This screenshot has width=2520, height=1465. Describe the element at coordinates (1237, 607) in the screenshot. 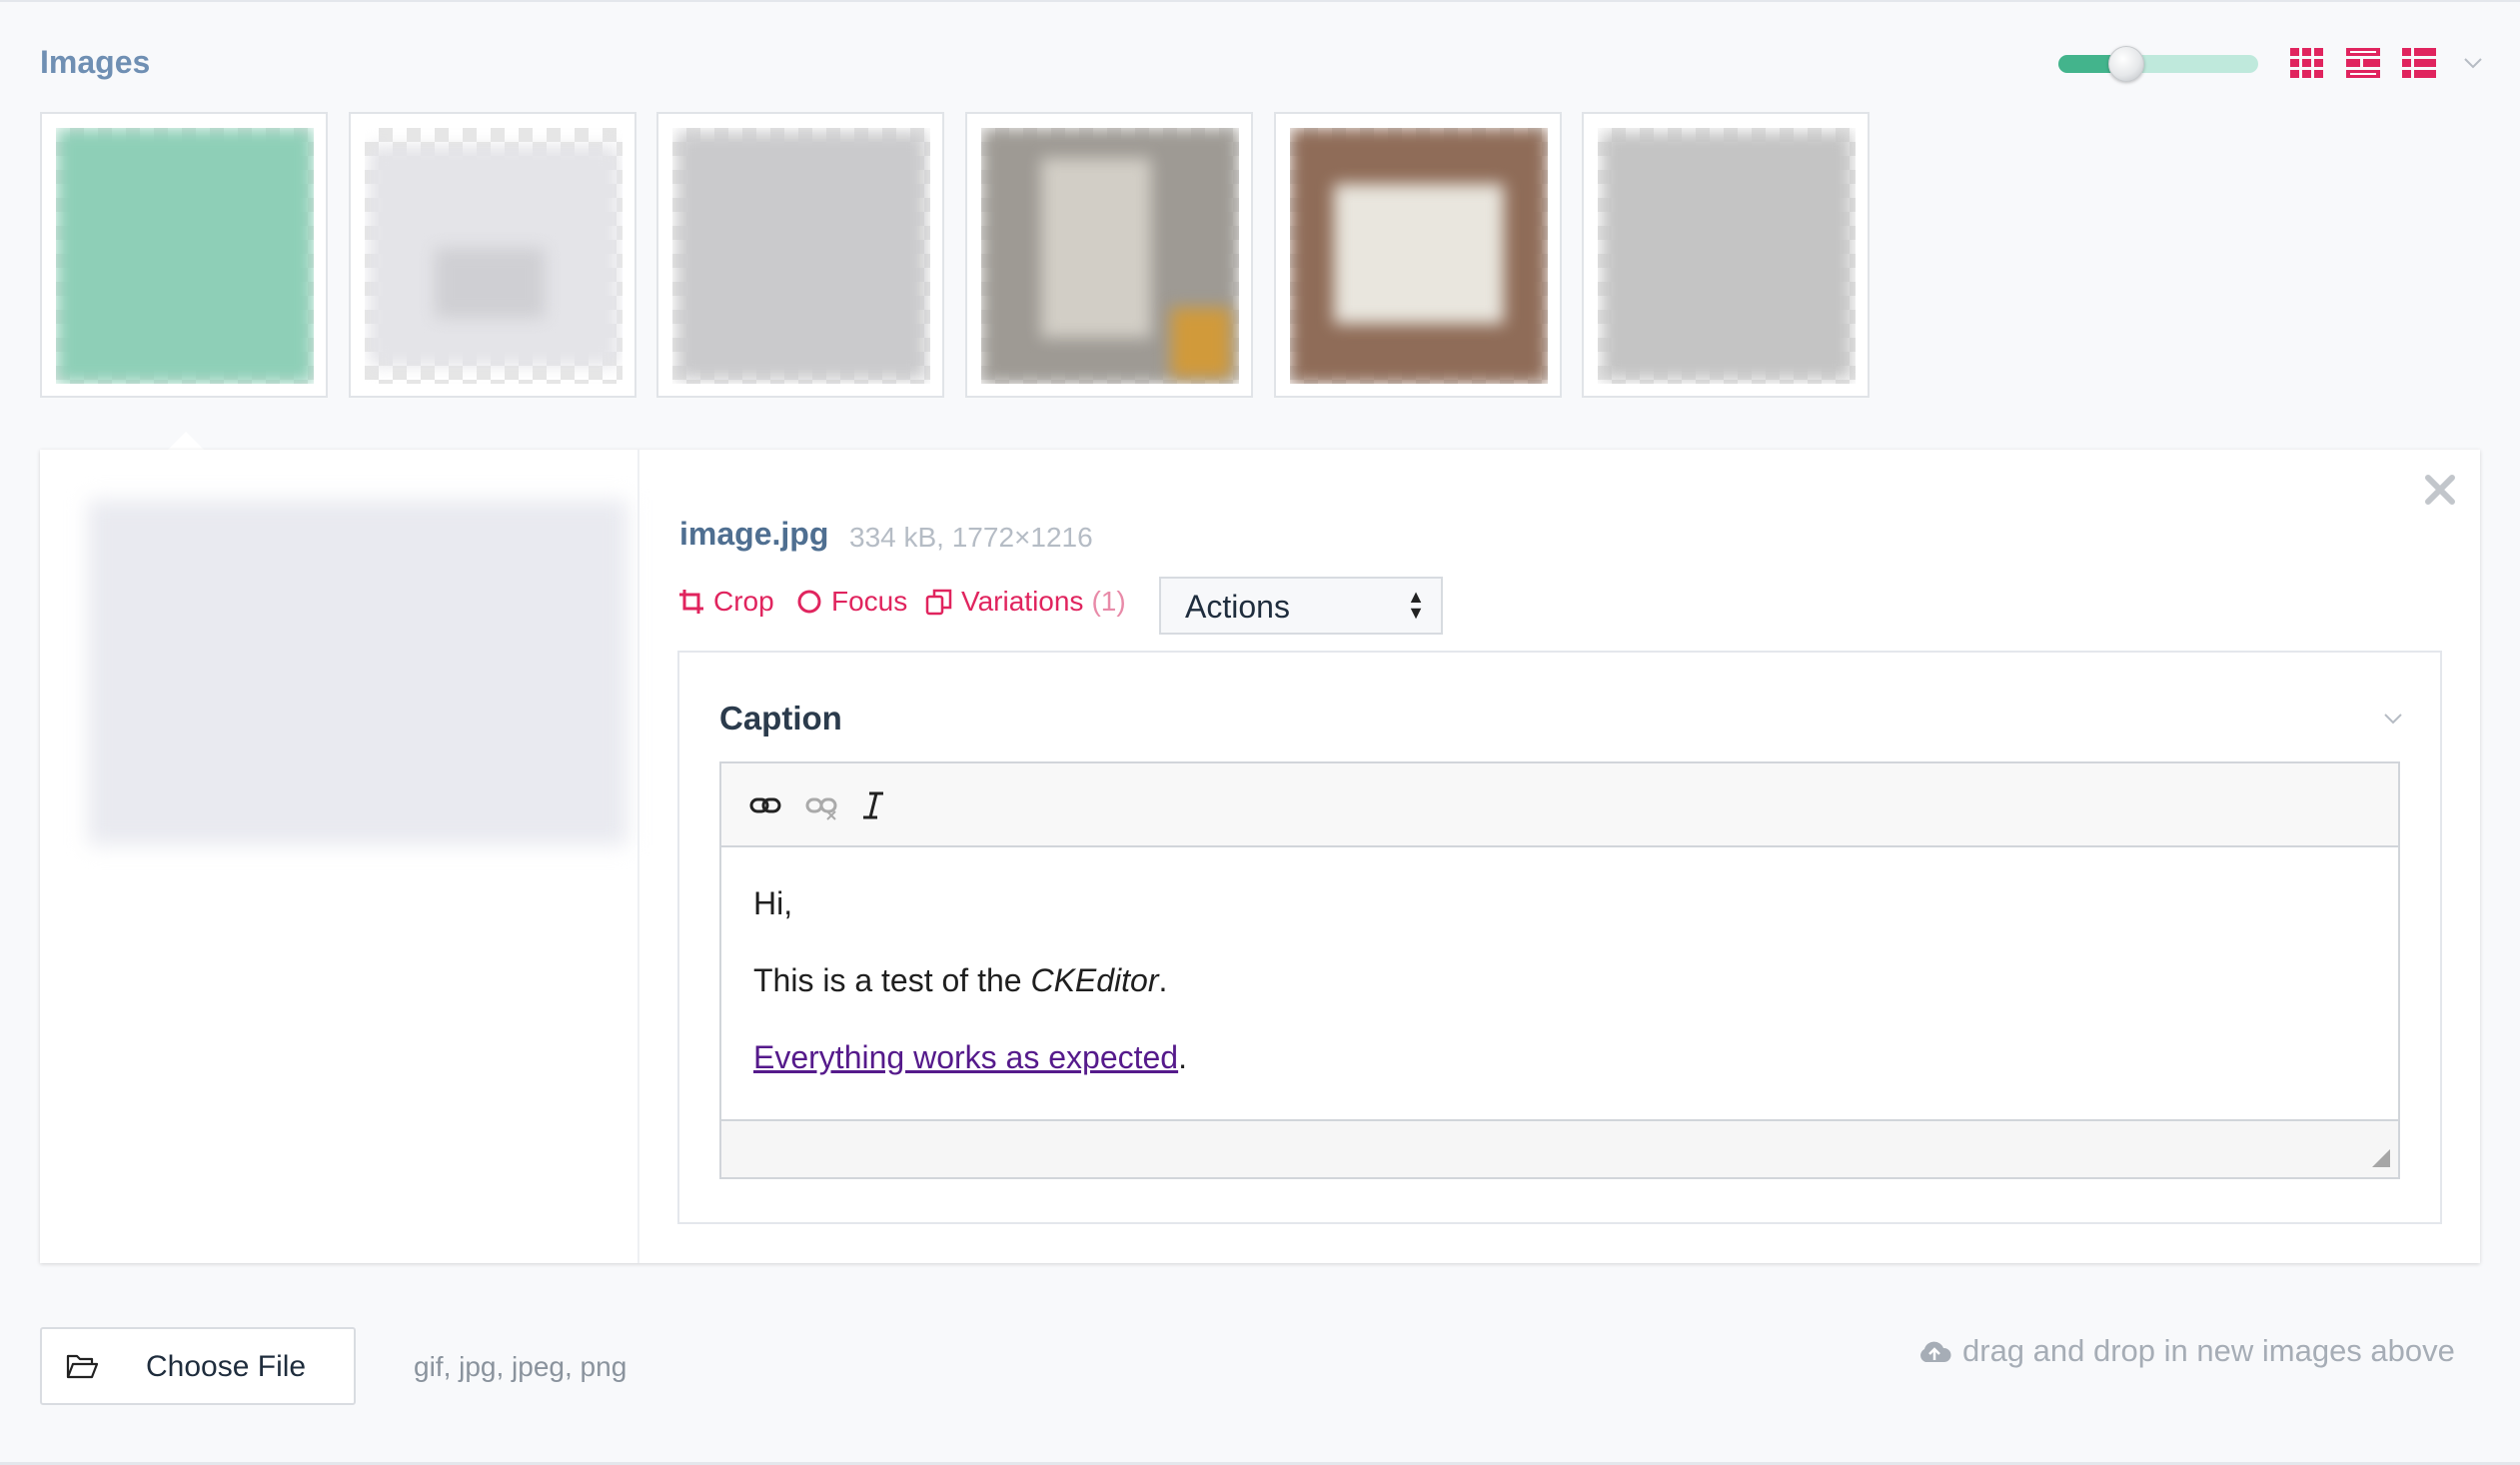

I see `actions-select-value: Actions` at that location.